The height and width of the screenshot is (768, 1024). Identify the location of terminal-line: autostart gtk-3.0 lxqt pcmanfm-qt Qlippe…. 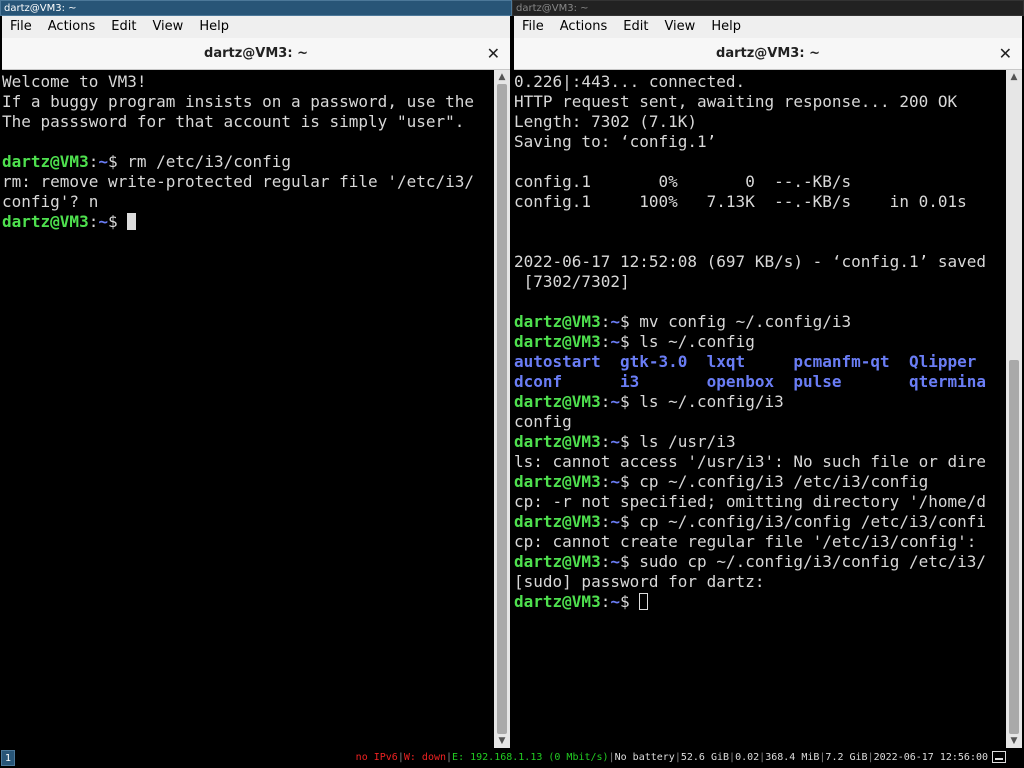
(760, 362).